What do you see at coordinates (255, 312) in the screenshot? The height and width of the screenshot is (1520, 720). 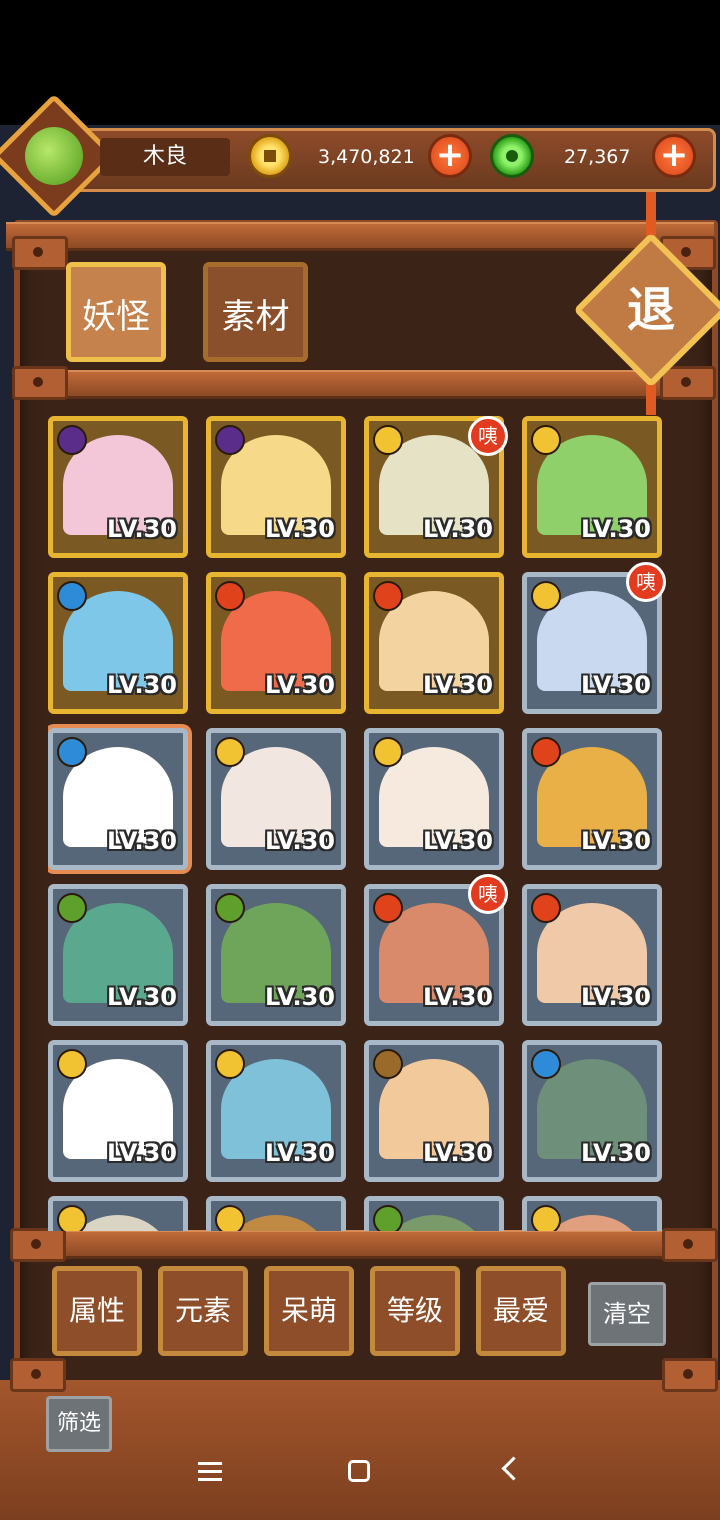 I see `tab-materials: 素材` at bounding box center [255, 312].